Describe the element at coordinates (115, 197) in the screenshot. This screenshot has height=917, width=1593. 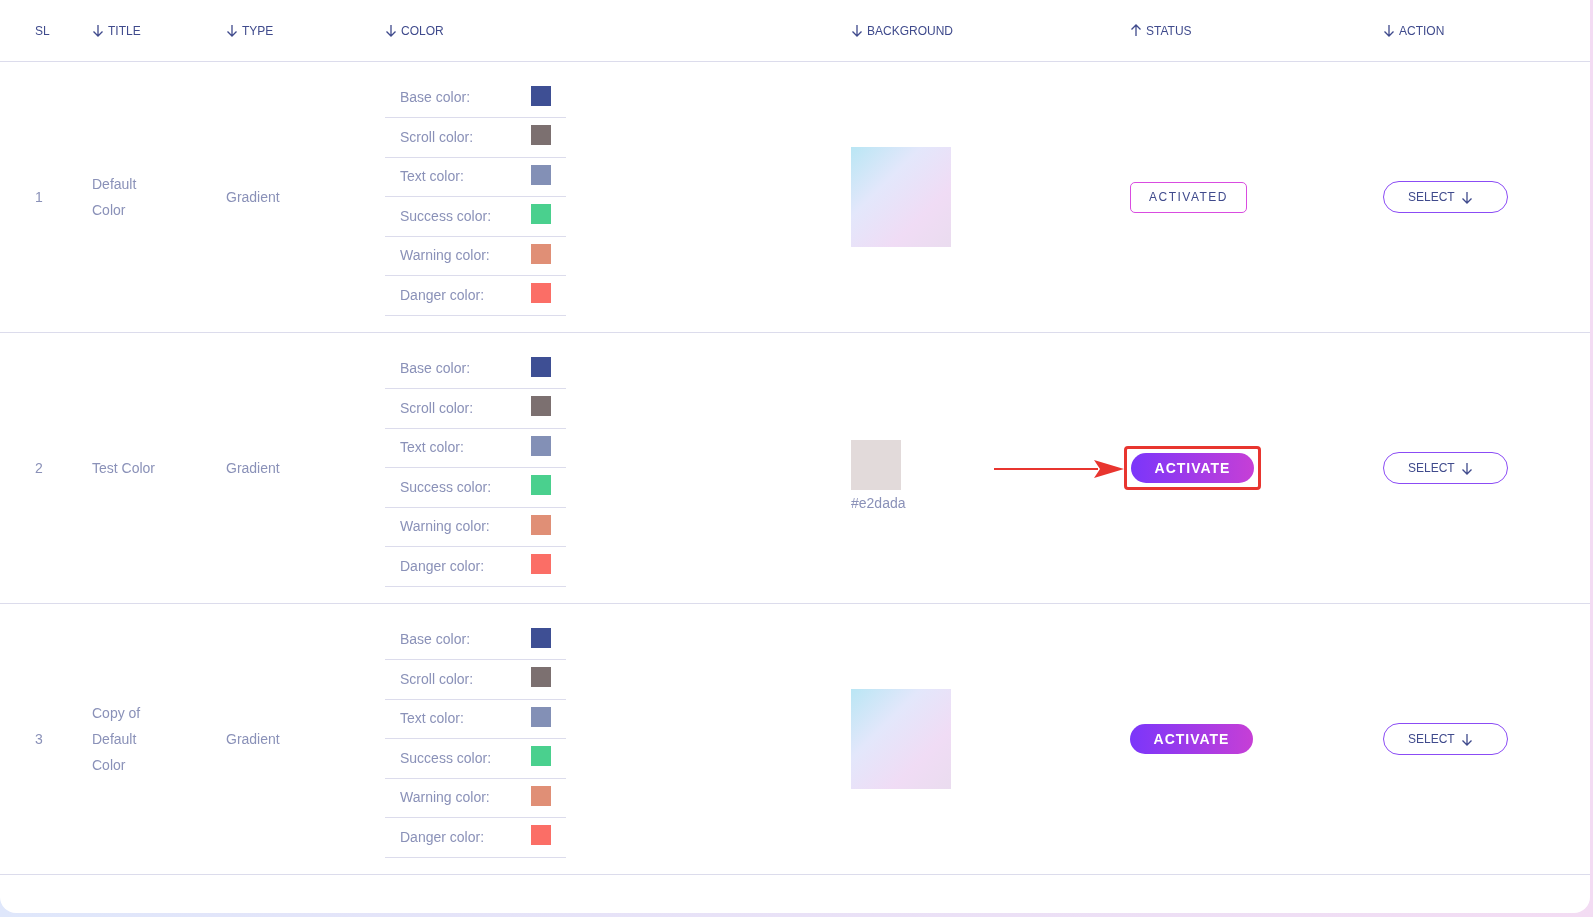
I see `theme-title: Default Color` at that location.